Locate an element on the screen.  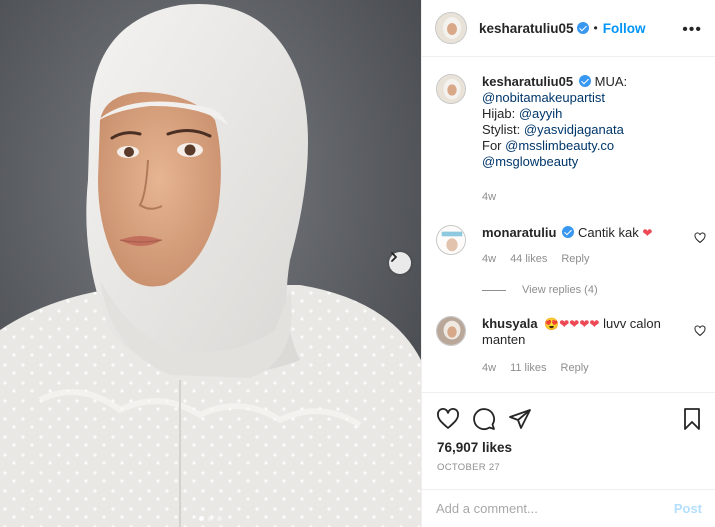
heart-icon is located at coordinates (448, 419).